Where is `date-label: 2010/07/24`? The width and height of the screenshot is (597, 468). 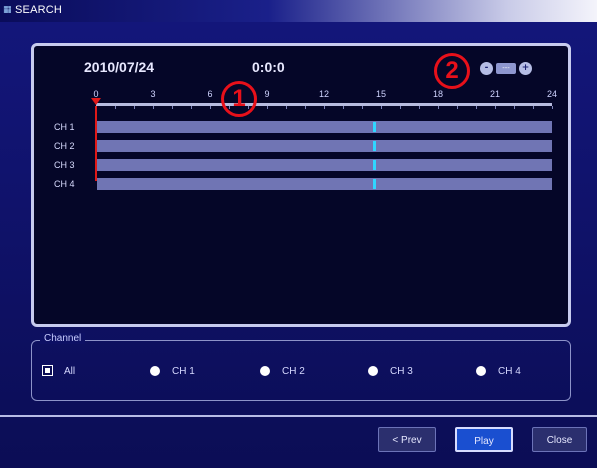
date-label: 2010/07/24 is located at coordinates (119, 67).